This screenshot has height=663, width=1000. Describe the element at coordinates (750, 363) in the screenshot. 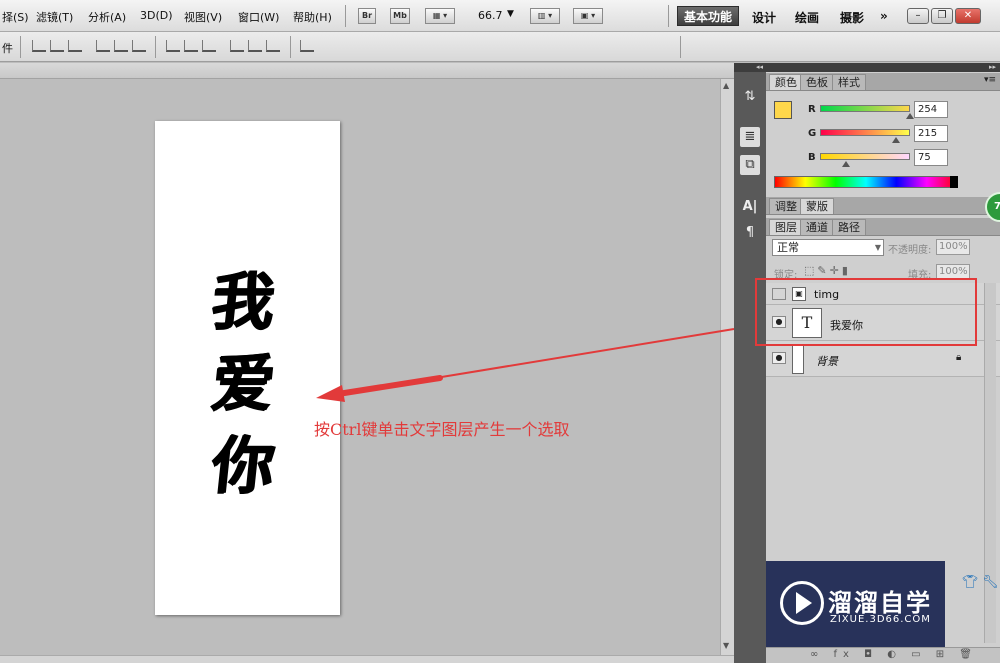

I see `panel-icon-dock: ◂◂ ⇅ ≣ ⧉ A| ¶` at that location.